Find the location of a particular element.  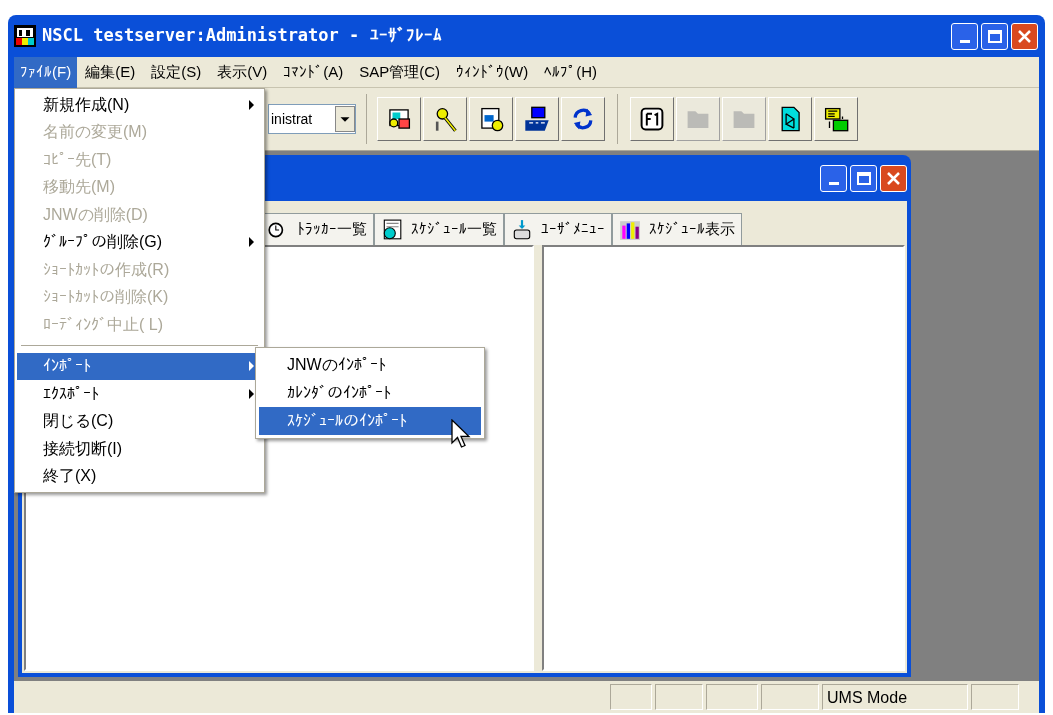

app-icon is located at coordinates (25, 36).